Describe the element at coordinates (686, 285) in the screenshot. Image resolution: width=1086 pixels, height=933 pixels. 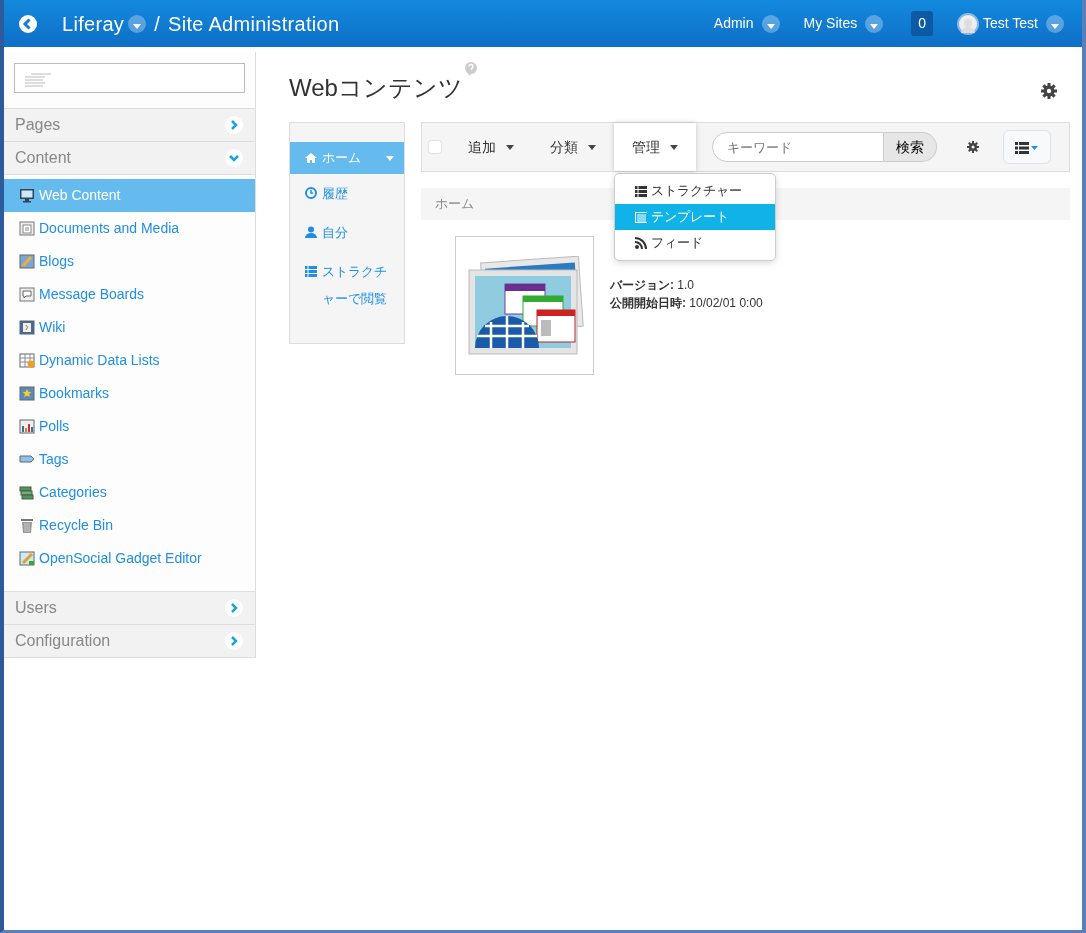
I see `entry-field: バージョン: 1.0` at that location.